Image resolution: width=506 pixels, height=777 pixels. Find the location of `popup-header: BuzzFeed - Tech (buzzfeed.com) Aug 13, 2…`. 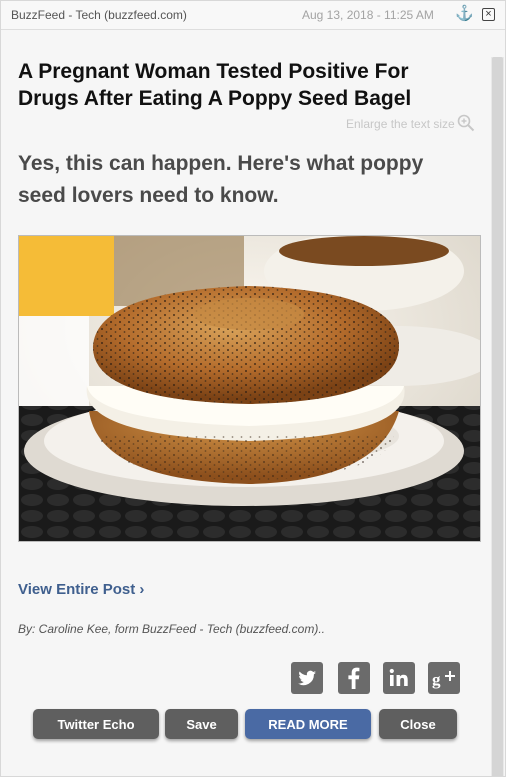

popup-header: BuzzFeed - Tech (buzzfeed.com) Aug 13, 2… is located at coordinates (253, 15).